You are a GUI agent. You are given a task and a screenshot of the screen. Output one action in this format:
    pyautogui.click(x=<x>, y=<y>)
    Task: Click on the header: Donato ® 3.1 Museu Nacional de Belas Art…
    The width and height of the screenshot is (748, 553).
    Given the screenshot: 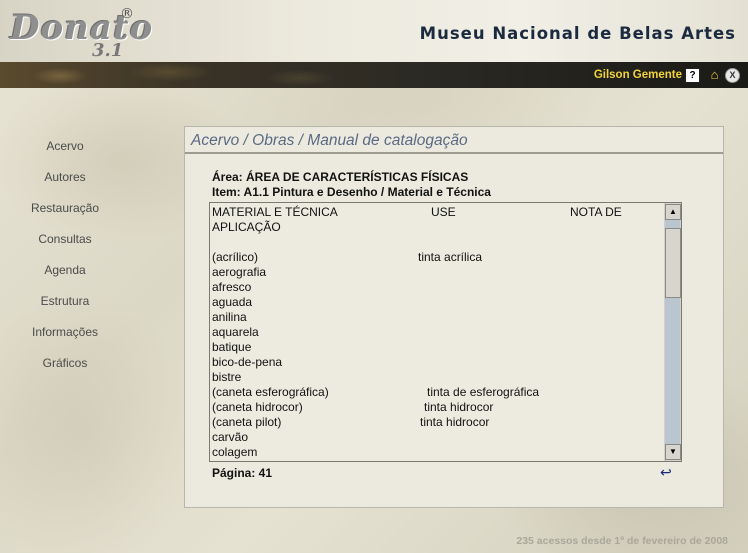 What is the action you would take?
    pyautogui.click(x=374, y=31)
    